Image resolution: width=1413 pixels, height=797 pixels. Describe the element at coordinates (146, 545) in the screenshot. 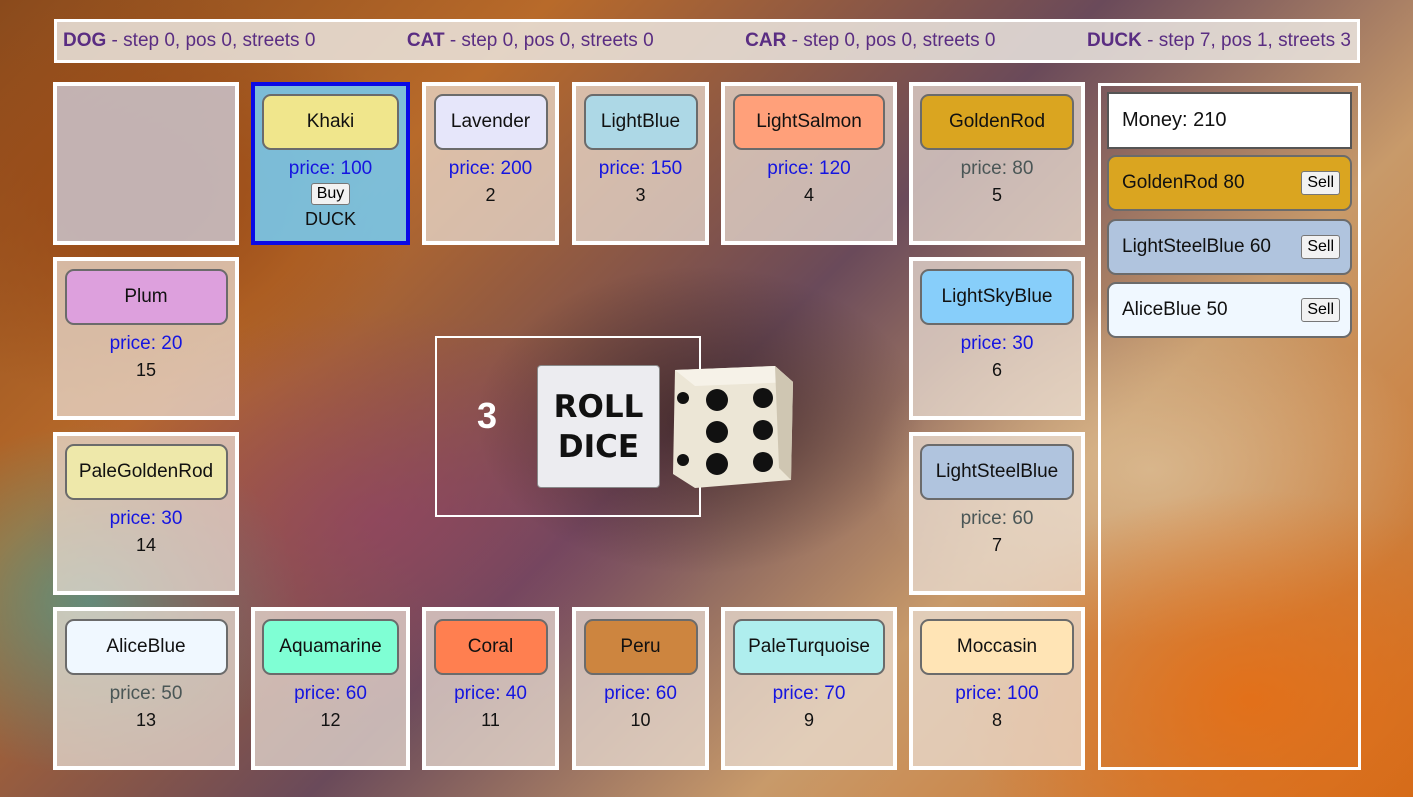

I see `cell-number: 14` at that location.